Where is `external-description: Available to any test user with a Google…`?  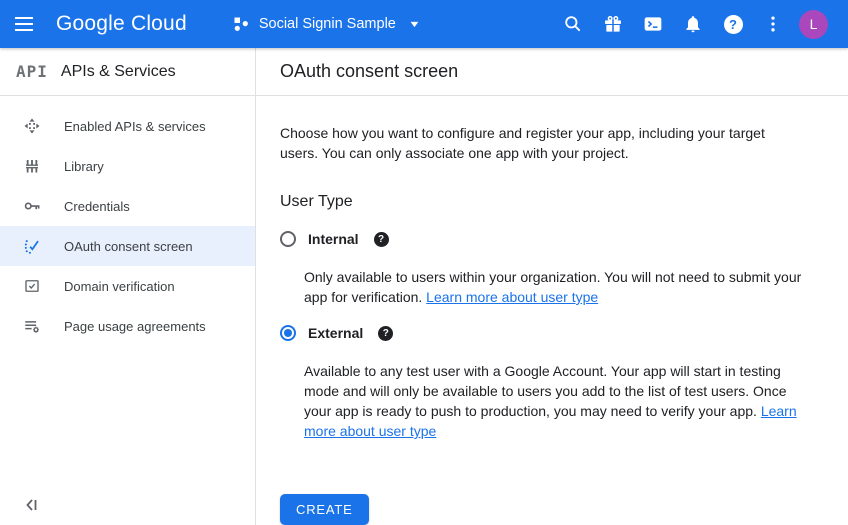
external-description: Available to any test user with a Google… is located at coordinates (555, 401).